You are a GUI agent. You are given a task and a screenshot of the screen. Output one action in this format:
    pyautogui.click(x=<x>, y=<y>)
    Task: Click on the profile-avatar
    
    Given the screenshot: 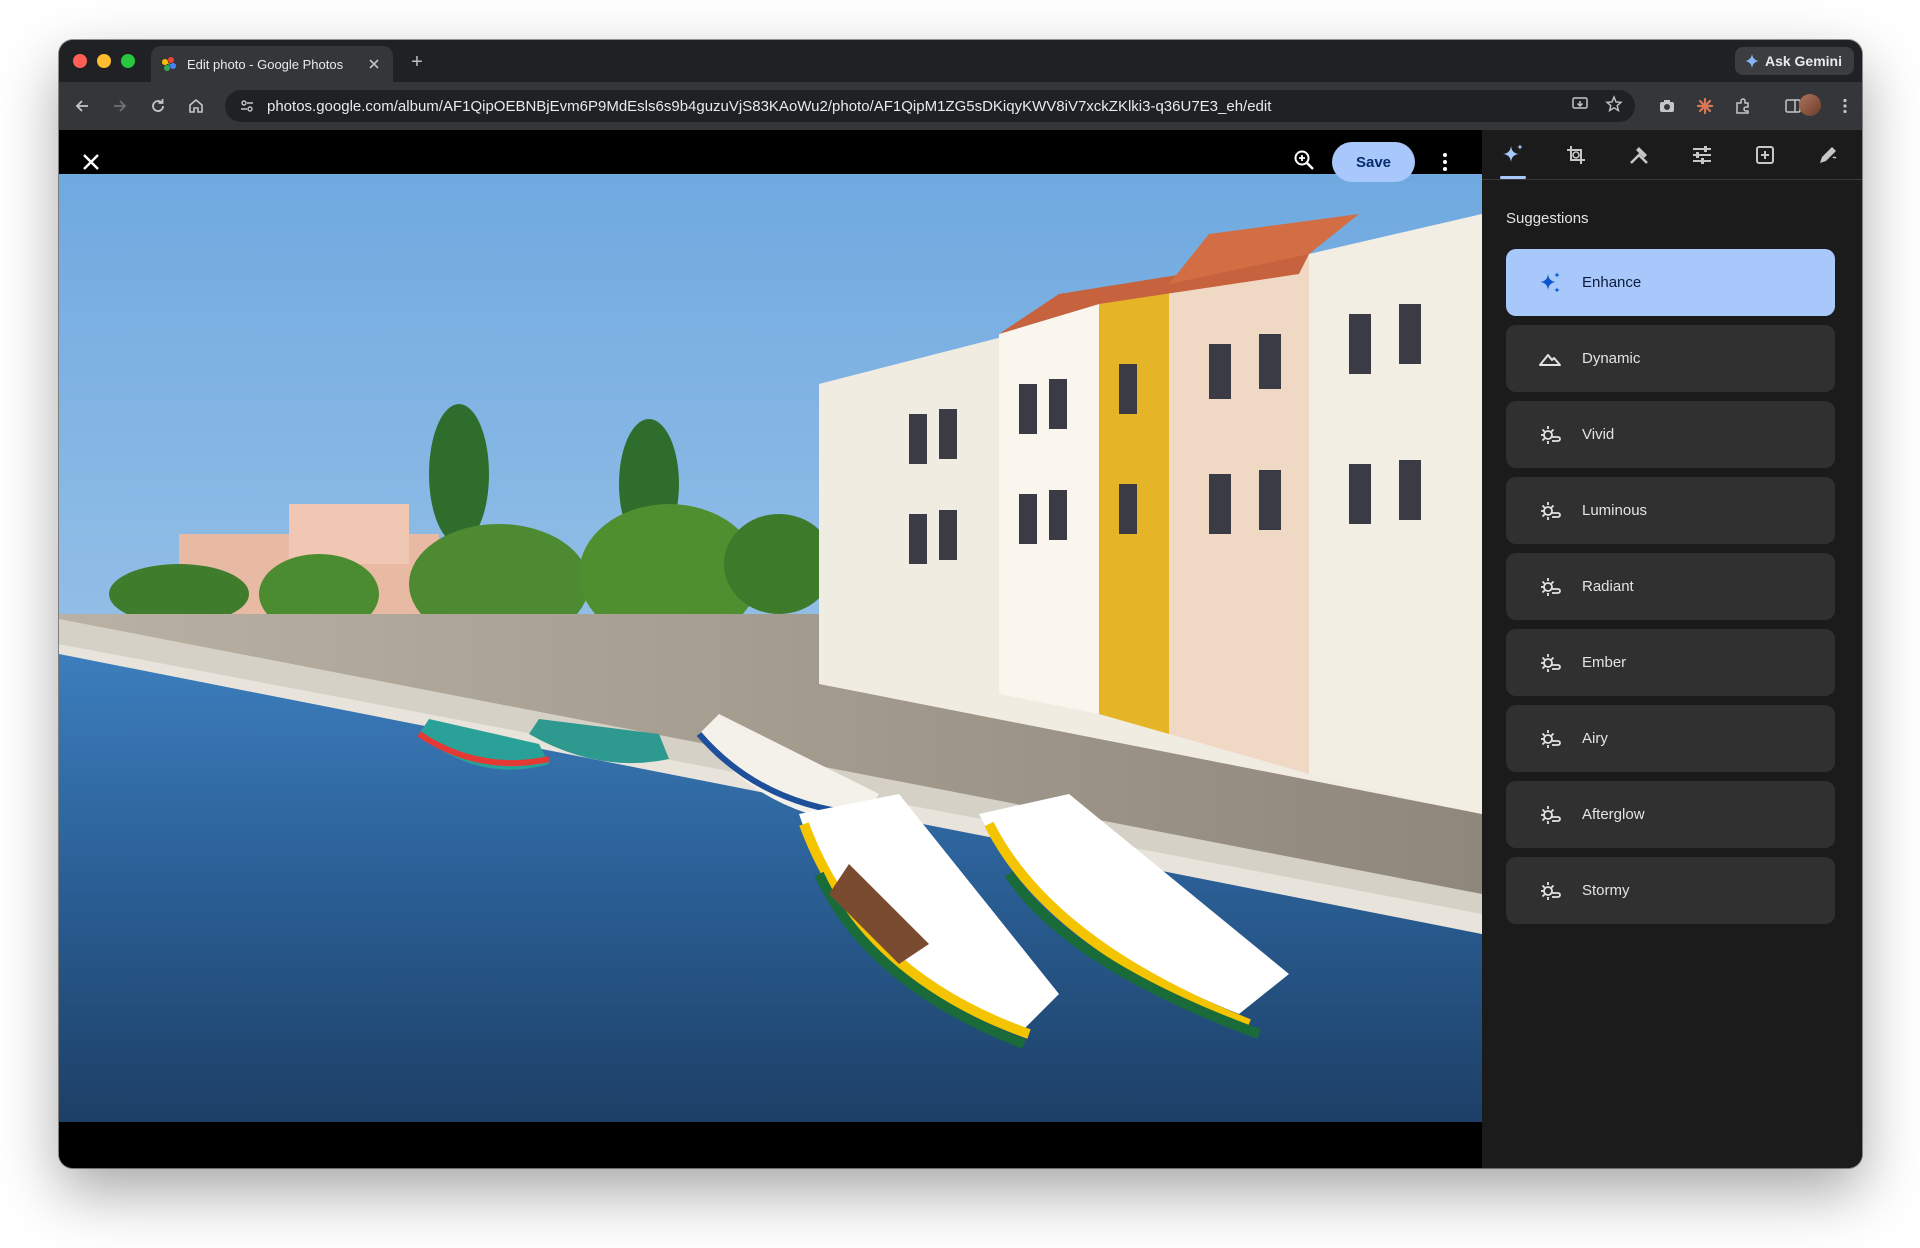 What is the action you would take?
    pyautogui.click(x=1810, y=105)
    